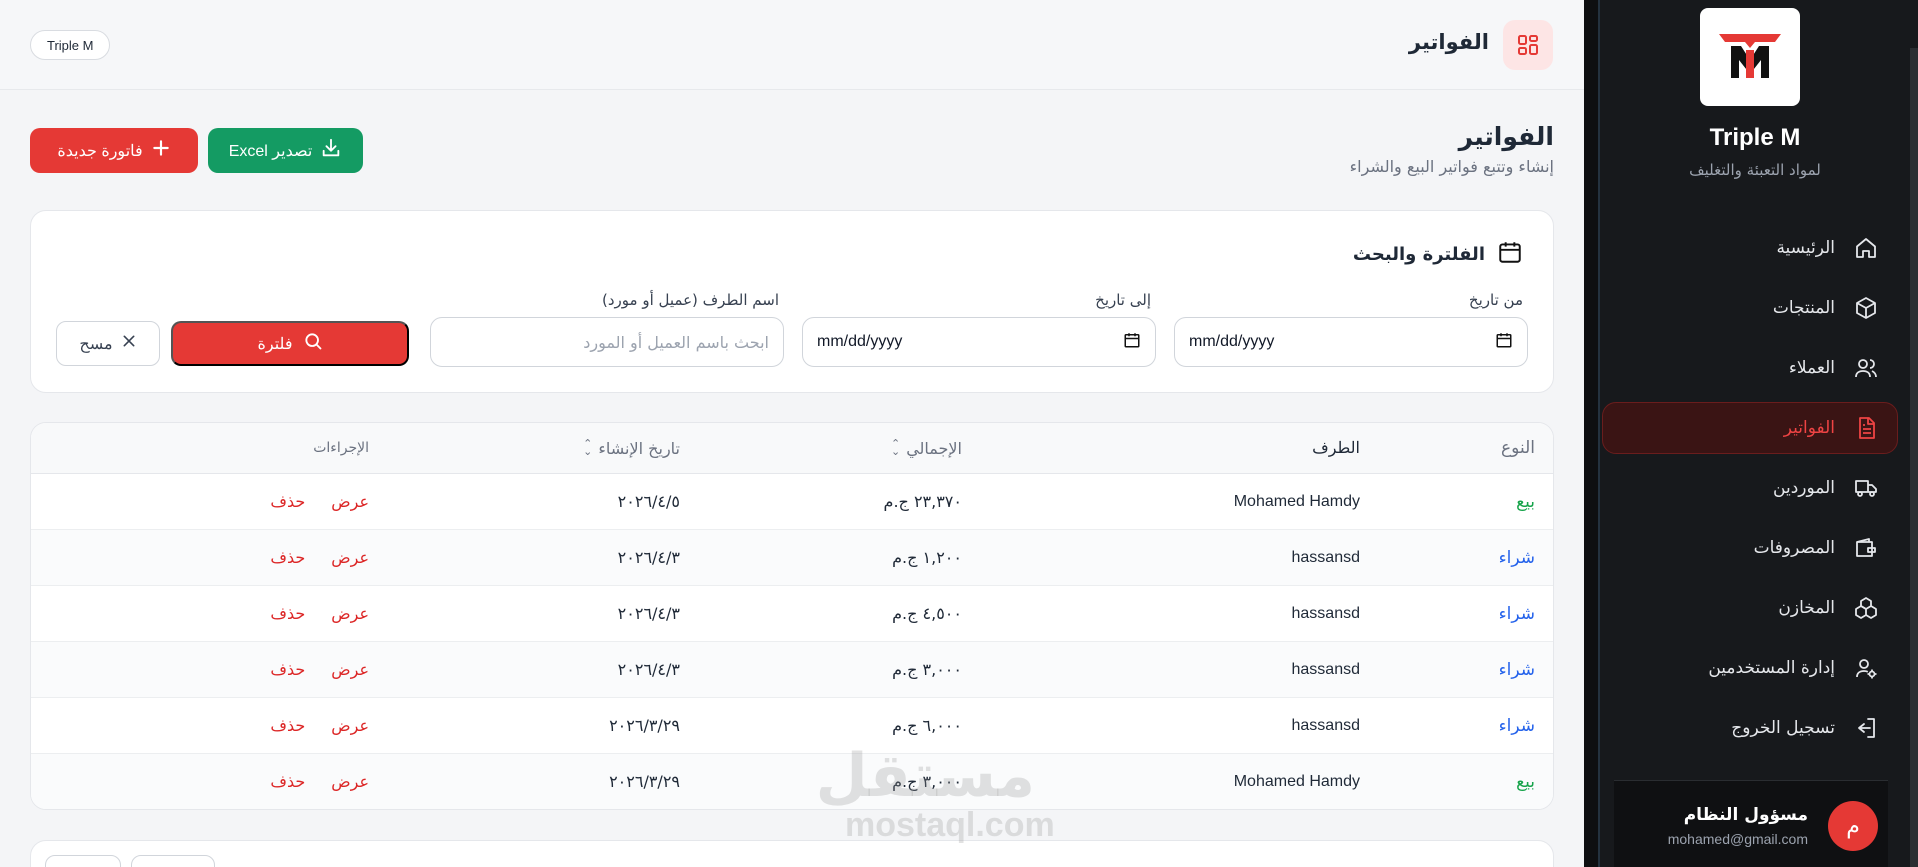 The image size is (1918, 867). I want to click on sidebar-item-customers: العملاء, so click(1750, 368).